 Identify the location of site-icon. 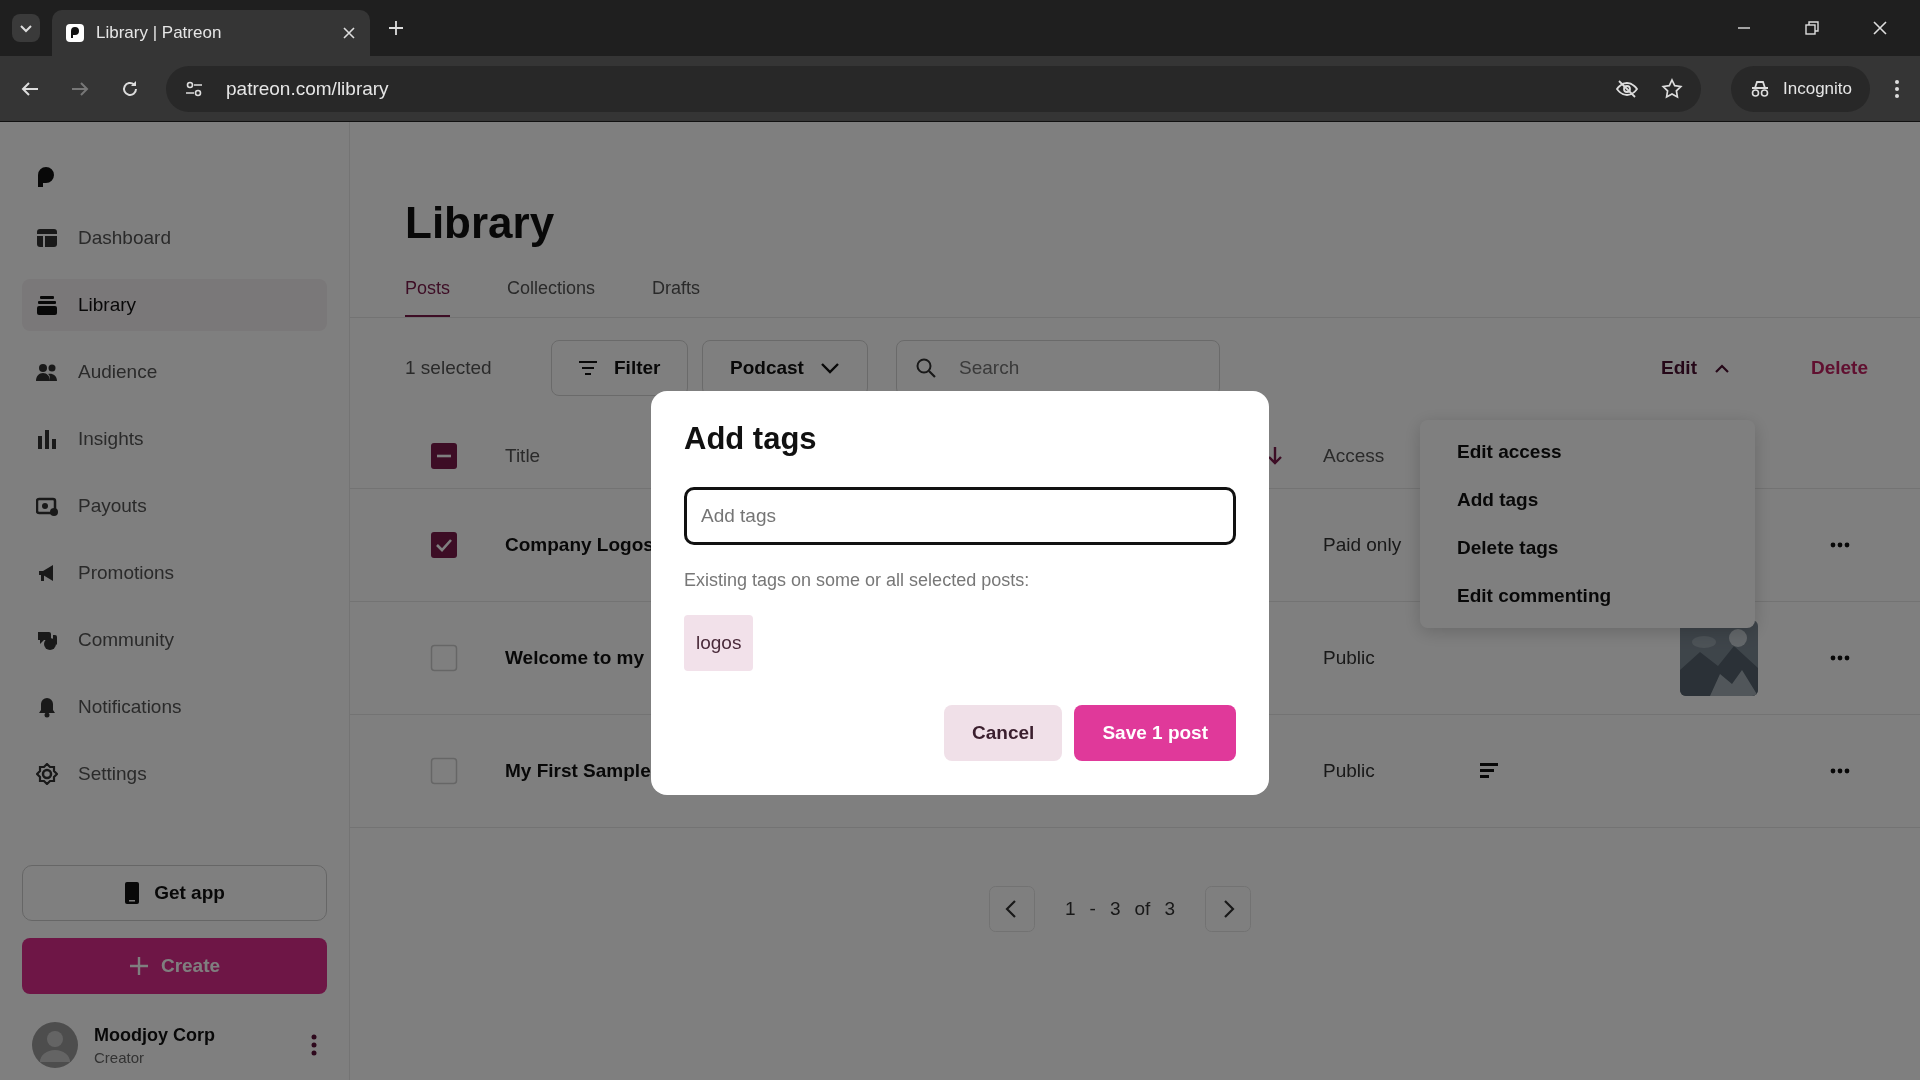
(75, 33).